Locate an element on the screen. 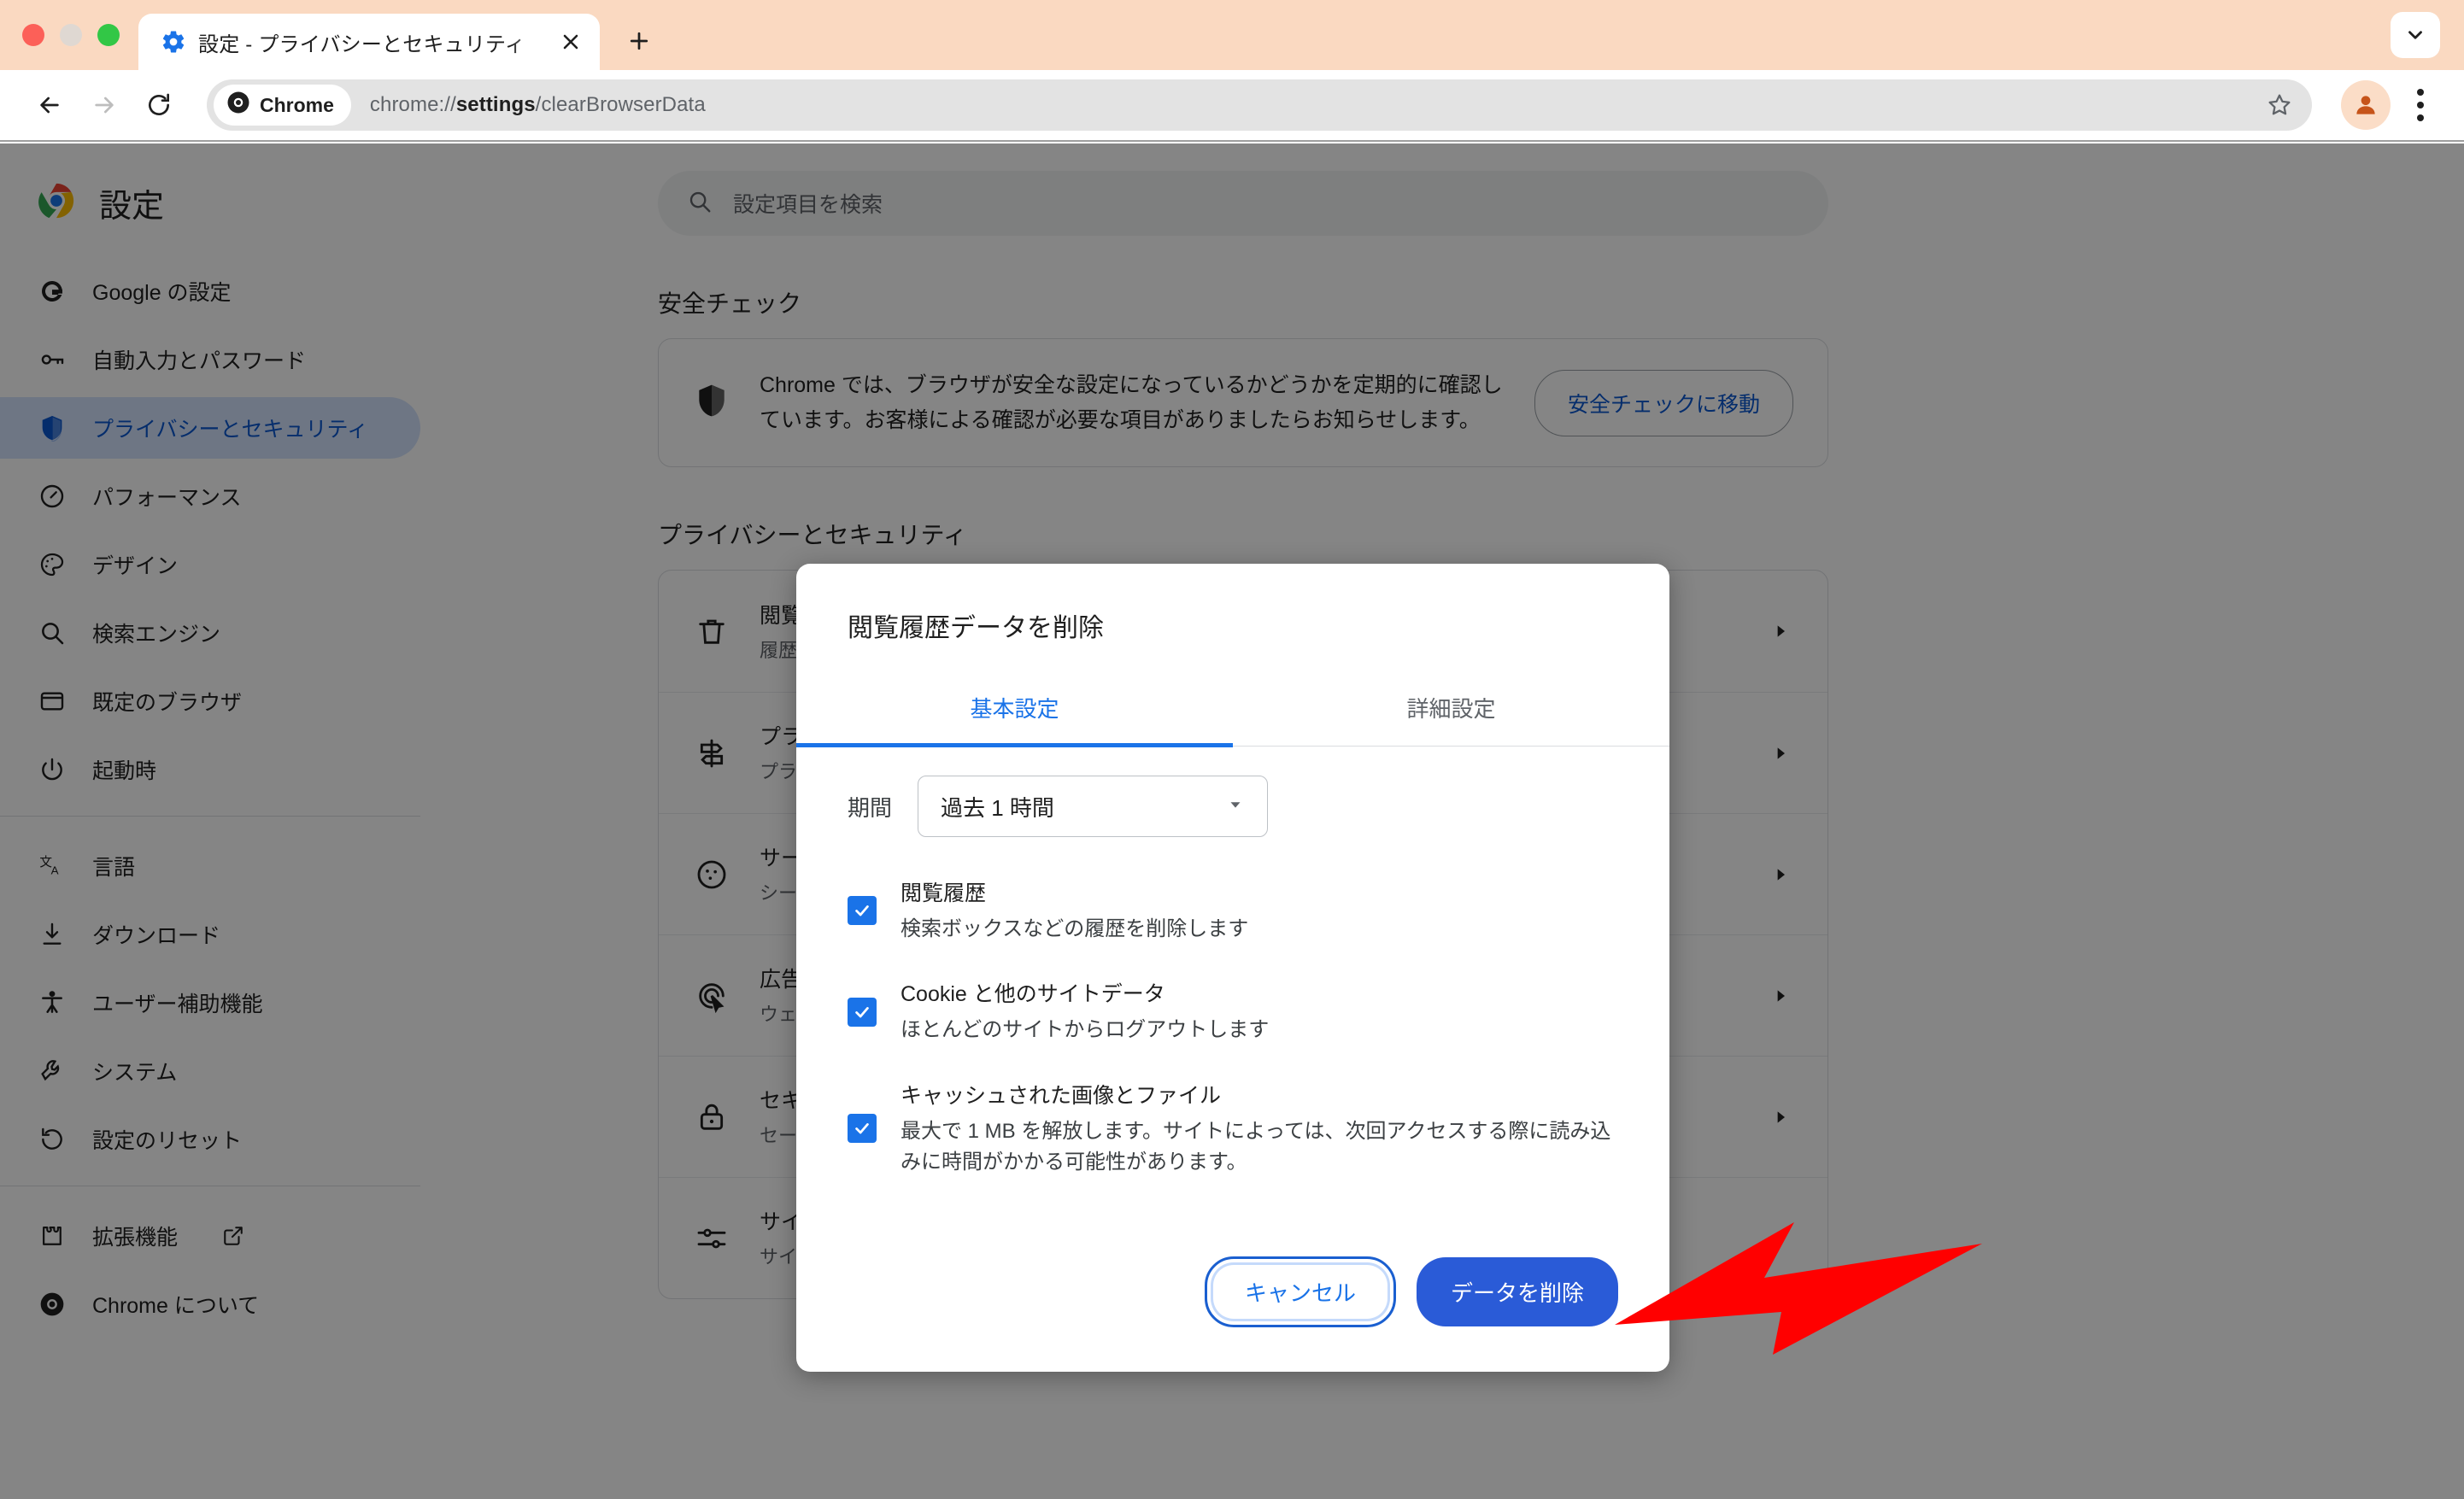 The height and width of the screenshot is (1499, 2464). url-host: settings is located at coordinates (495, 105).